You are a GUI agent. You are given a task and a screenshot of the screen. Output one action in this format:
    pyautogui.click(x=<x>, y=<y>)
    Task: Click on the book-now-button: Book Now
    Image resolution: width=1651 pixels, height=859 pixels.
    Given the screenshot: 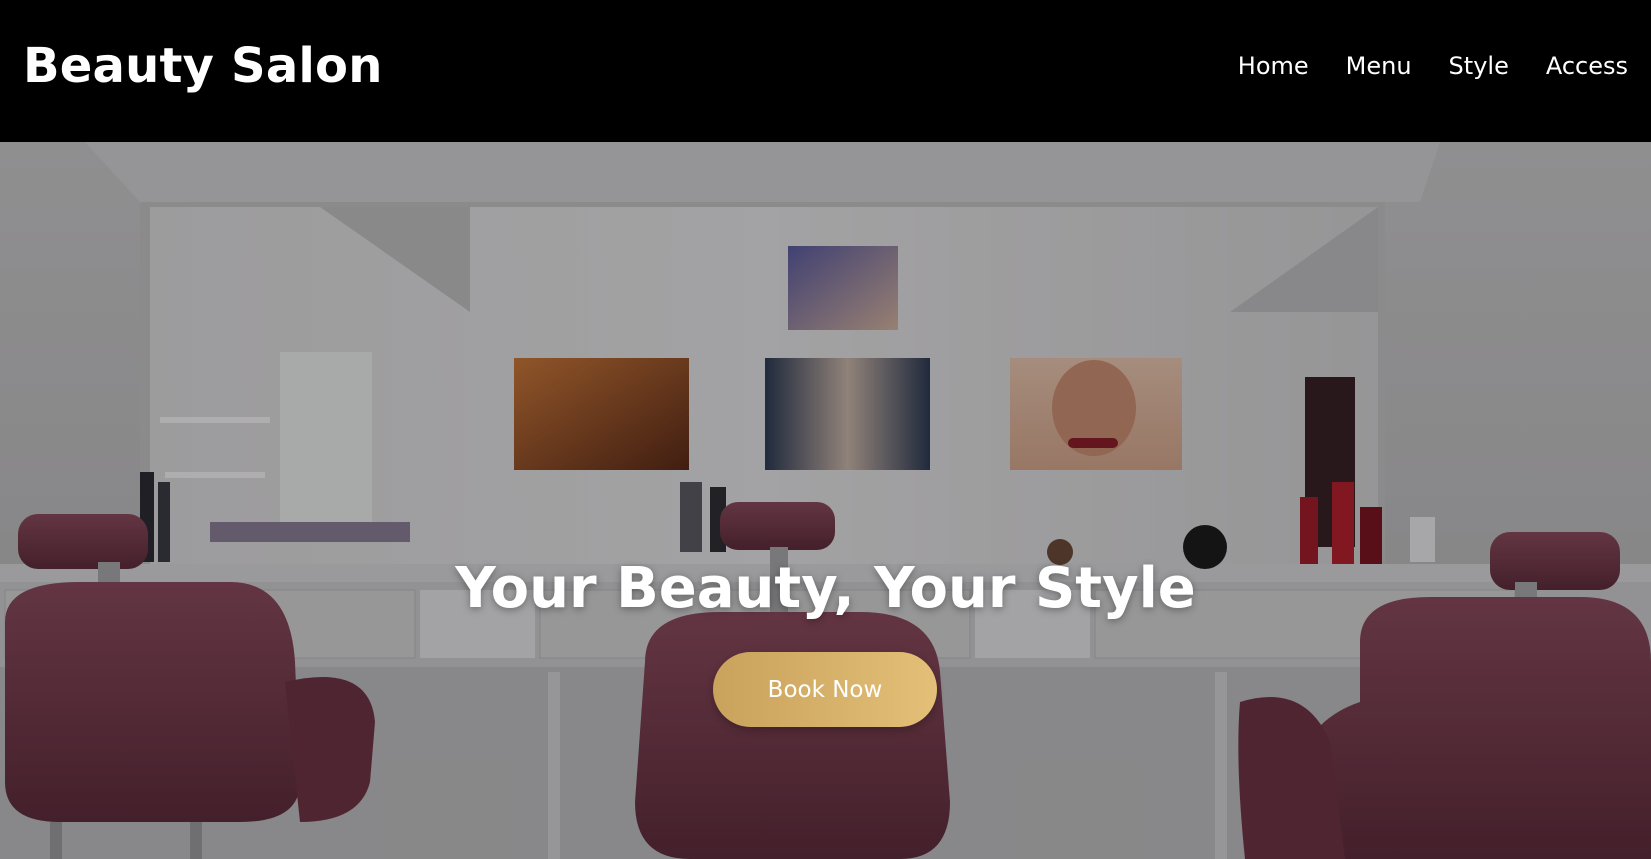 What is the action you would take?
    pyautogui.click(x=825, y=689)
    